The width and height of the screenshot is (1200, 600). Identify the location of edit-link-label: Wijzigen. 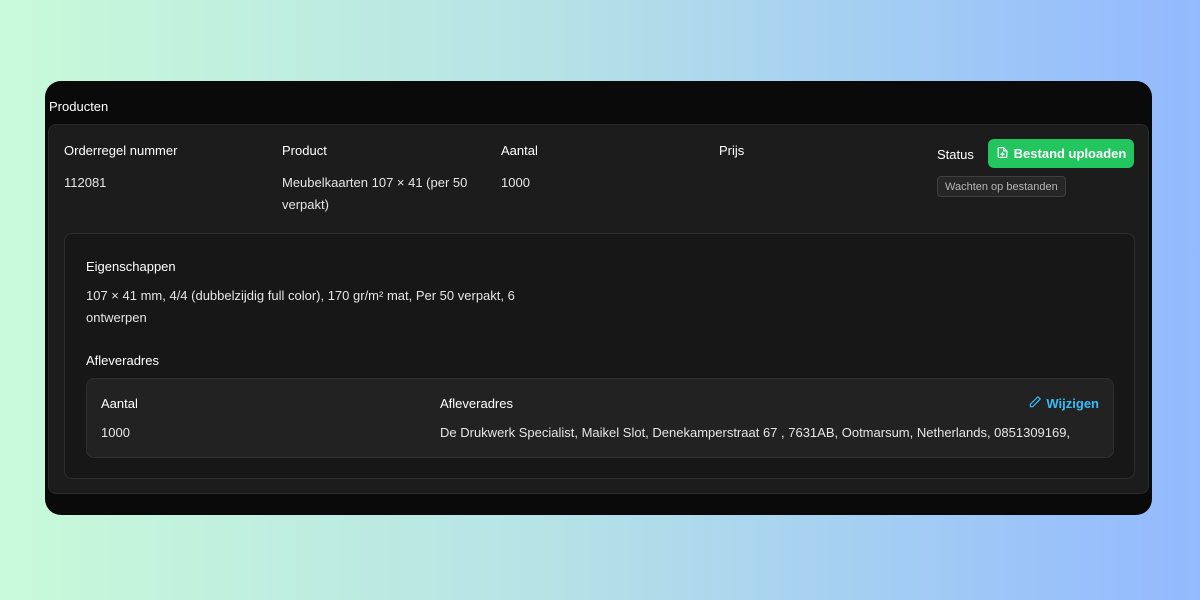
(1072, 403).